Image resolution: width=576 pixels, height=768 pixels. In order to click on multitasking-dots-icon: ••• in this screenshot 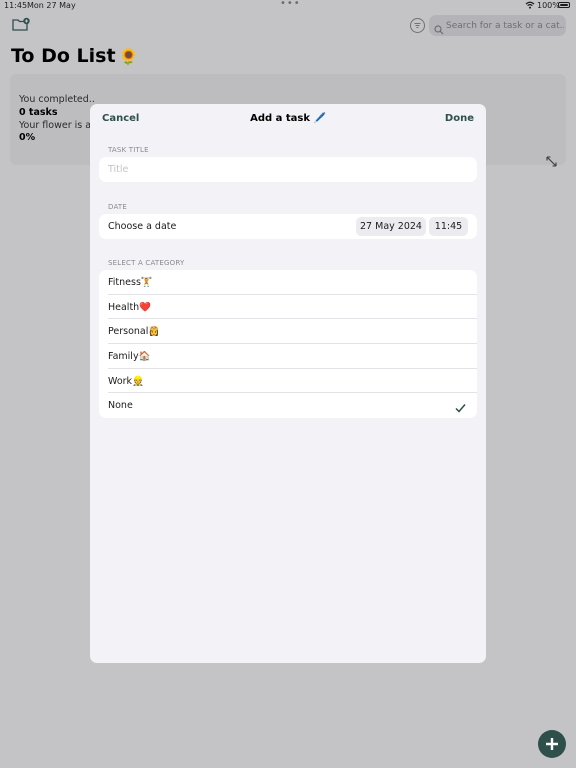, I will do `click(290, 4)`.